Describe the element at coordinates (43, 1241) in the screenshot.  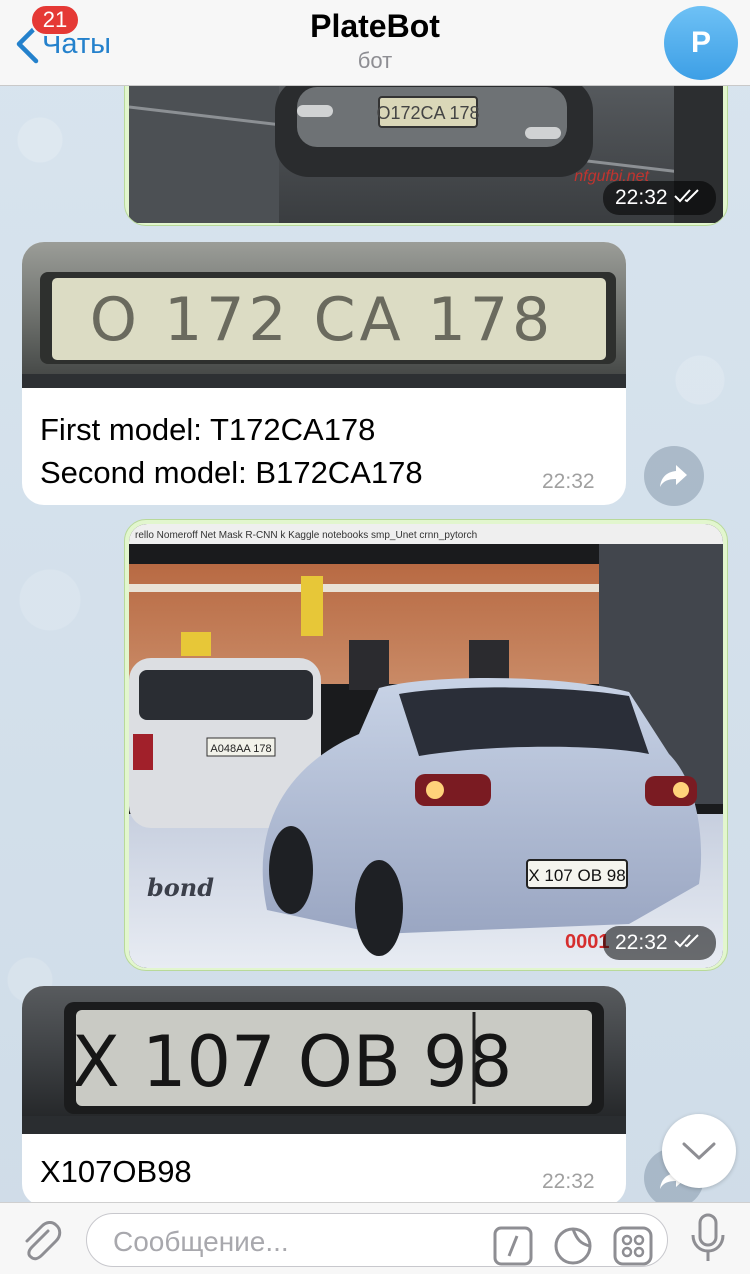
I see `paperclip-icon` at that location.